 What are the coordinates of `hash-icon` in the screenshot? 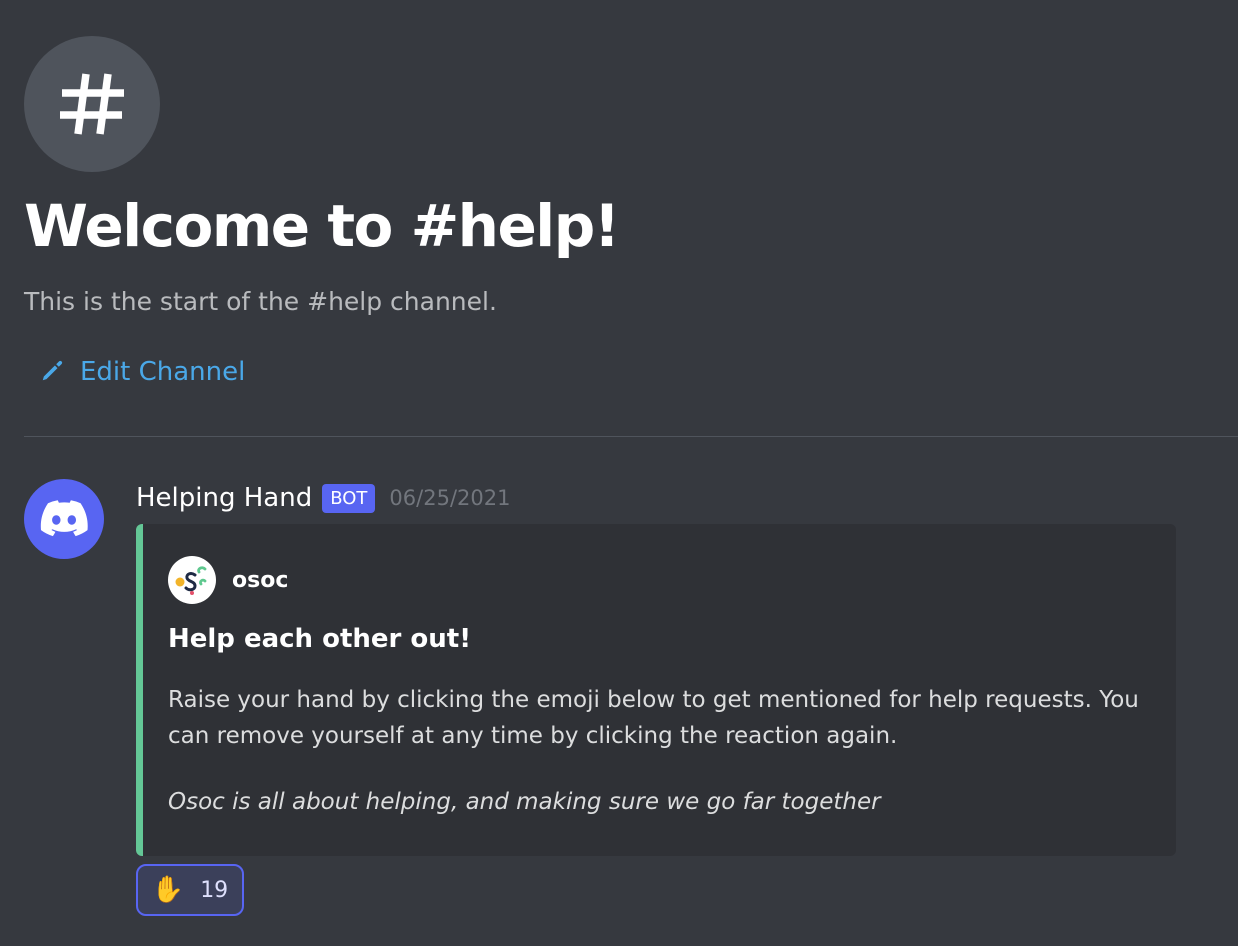 It's located at (92, 104).